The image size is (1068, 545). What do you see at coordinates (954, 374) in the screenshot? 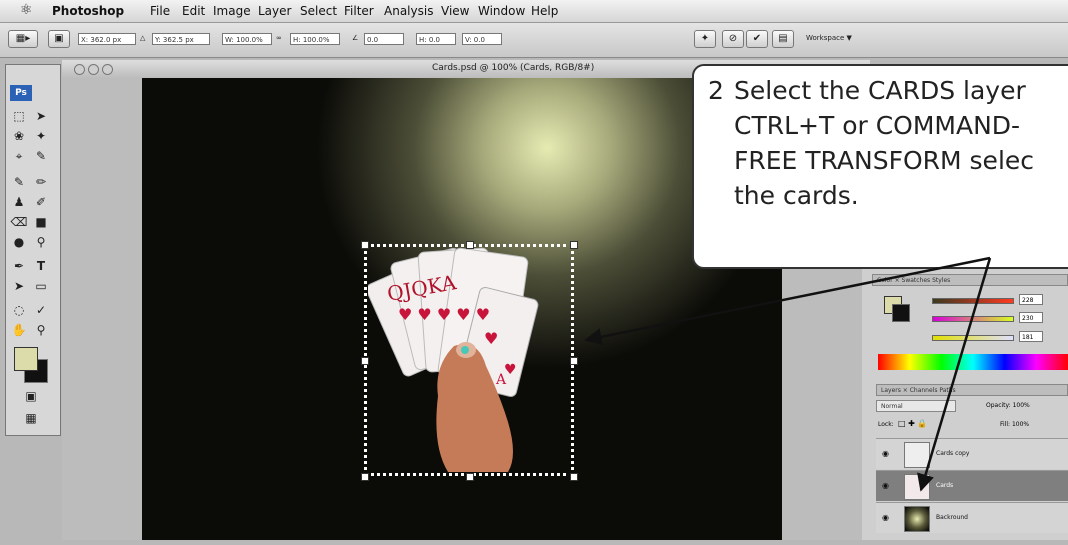
I see `arrow-to-cards-layer` at bounding box center [954, 374].